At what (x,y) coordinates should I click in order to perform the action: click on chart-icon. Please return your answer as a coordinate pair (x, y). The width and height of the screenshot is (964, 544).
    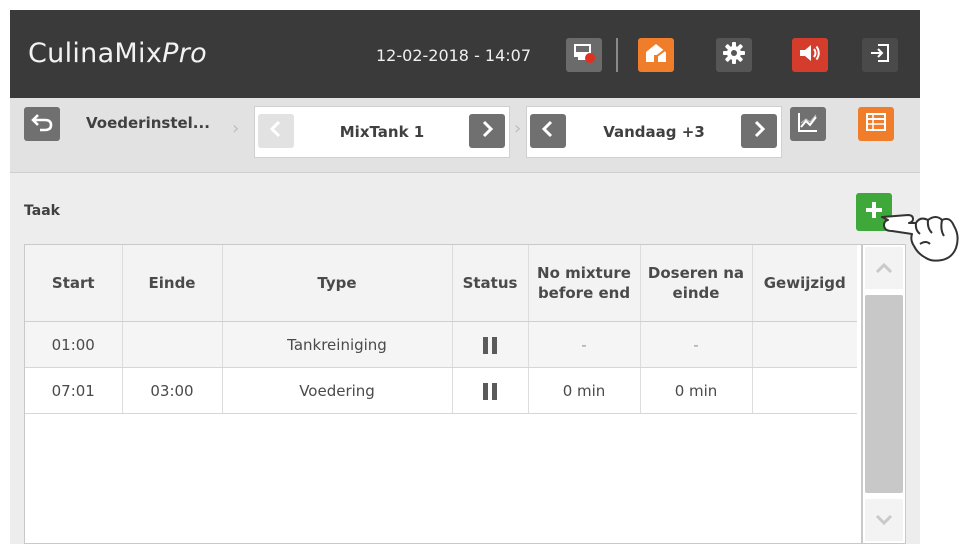
    Looking at the image, I should click on (808, 124).